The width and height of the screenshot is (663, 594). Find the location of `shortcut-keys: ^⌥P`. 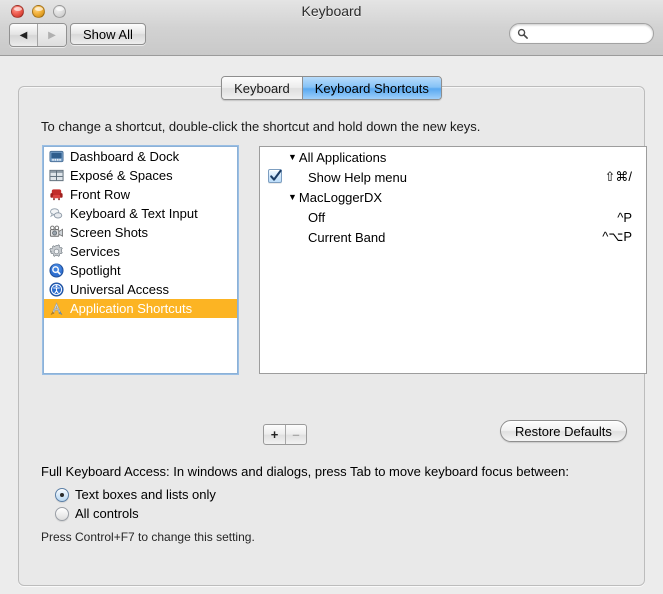

shortcut-keys: ^⌥P is located at coordinates (617, 236).